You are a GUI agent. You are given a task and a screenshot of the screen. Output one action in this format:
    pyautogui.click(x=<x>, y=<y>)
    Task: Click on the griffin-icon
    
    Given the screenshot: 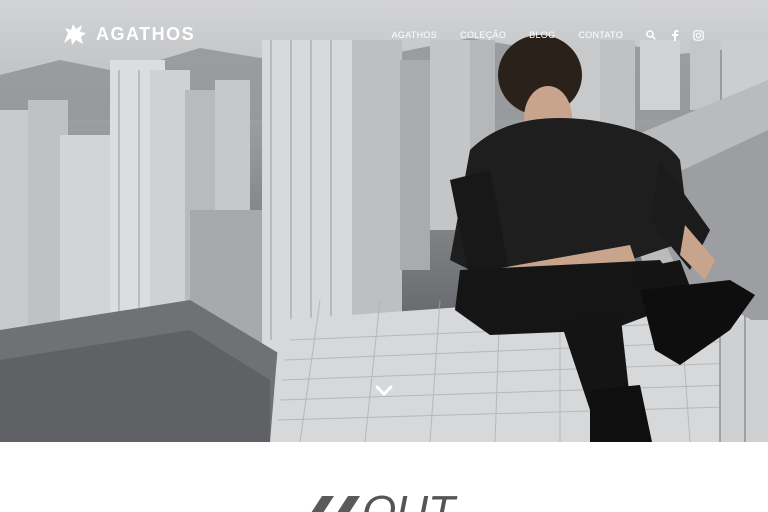 What is the action you would take?
    pyautogui.click(x=75, y=34)
    